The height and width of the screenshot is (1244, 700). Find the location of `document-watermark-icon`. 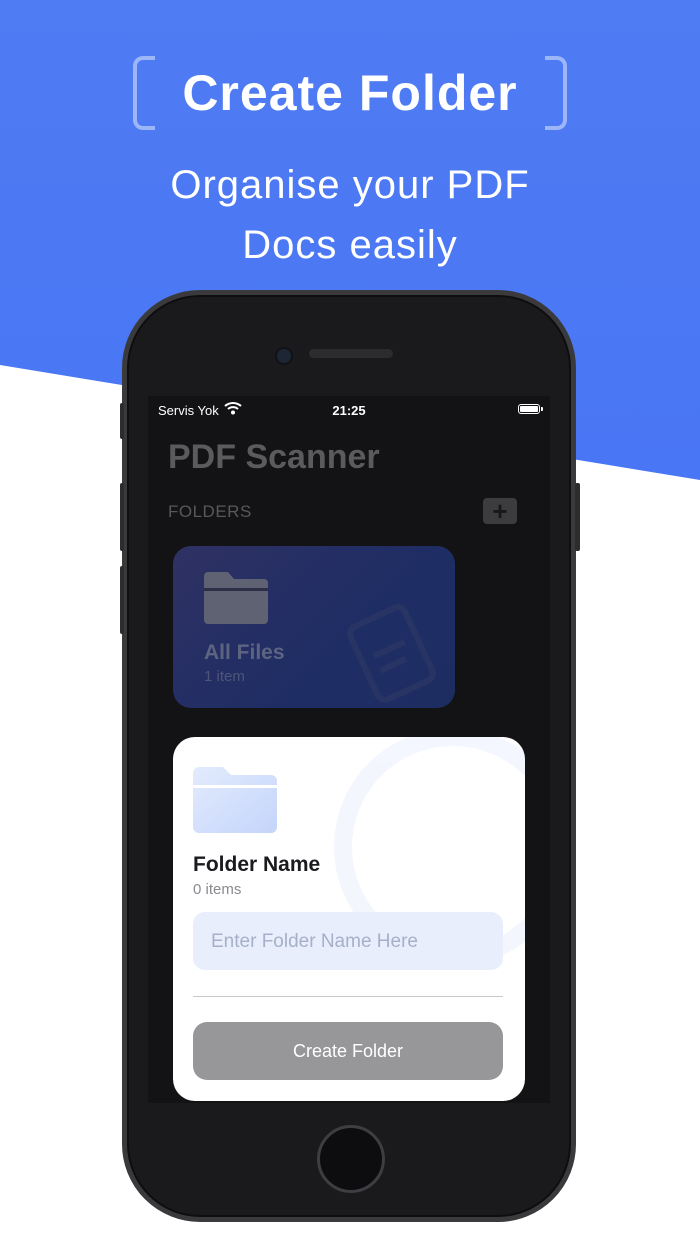

document-watermark-icon is located at coordinates (398, 658).